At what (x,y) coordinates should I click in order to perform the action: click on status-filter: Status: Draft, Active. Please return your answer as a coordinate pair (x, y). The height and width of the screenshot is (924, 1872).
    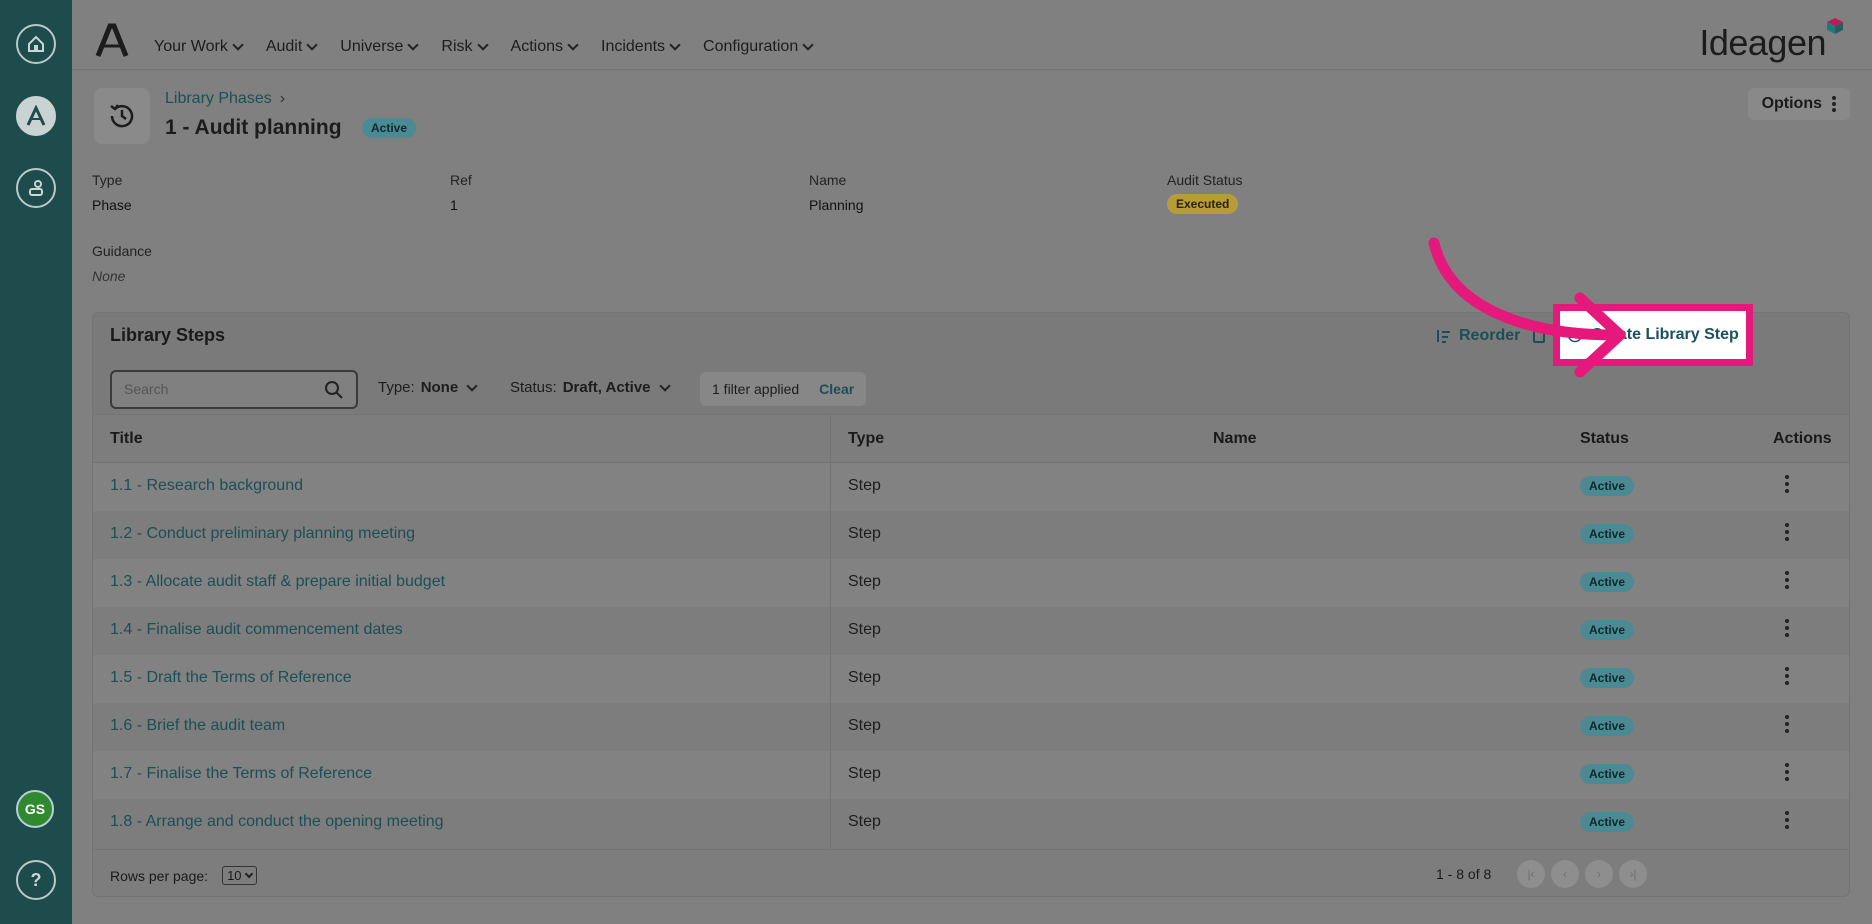
    Looking at the image, I should click on (590, 387).